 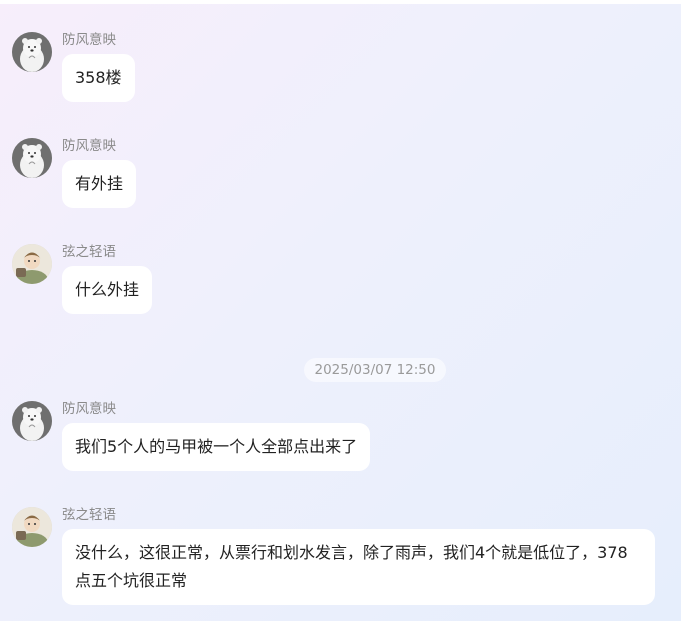 What do you see at coordinates (375, 370) in the screenshot?
I see `timestamp-divider: 2025/03/07 12:50` at bounding box center [375, 370].